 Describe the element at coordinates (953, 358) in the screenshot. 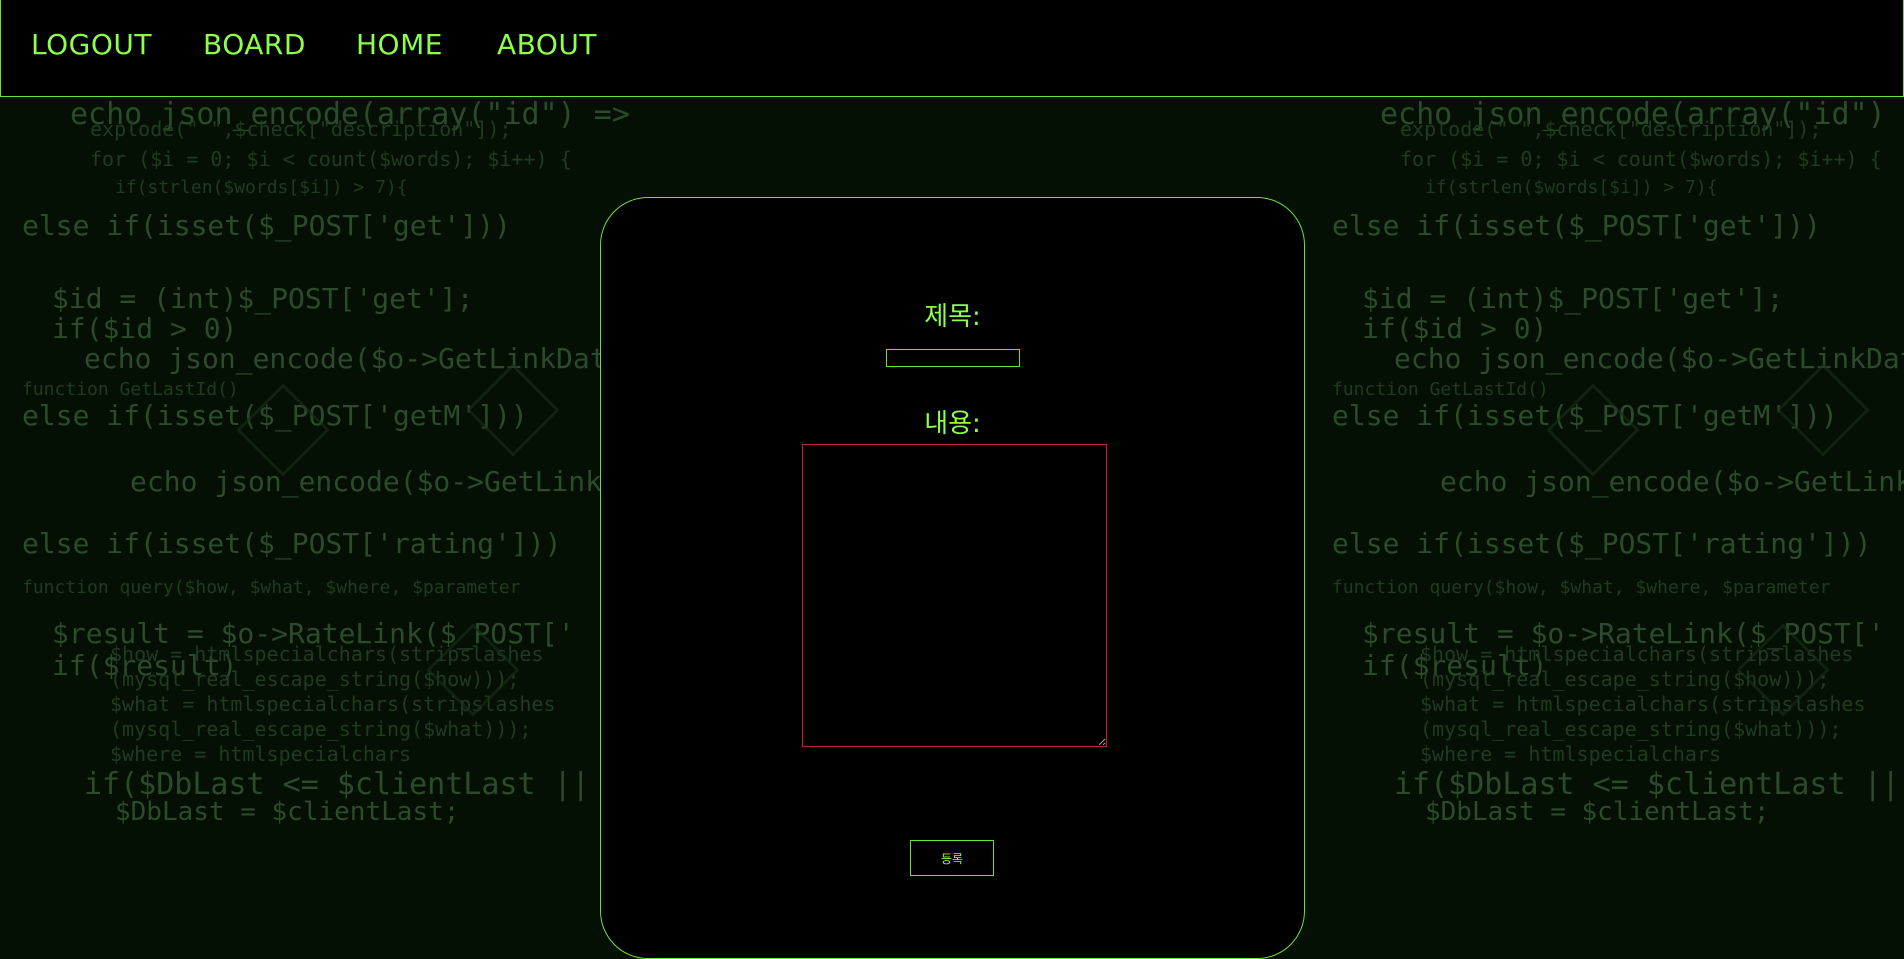

I see `title-input` at that location.